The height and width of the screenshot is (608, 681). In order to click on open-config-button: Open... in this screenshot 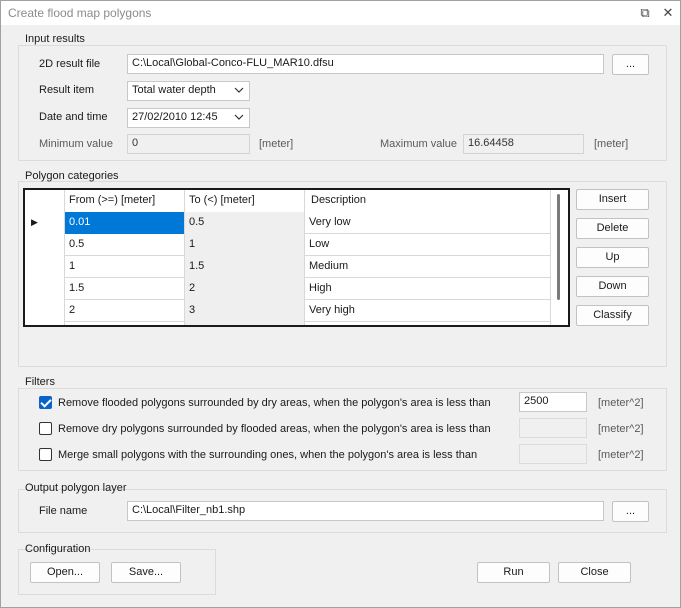, I will do `click(65, 572)`.